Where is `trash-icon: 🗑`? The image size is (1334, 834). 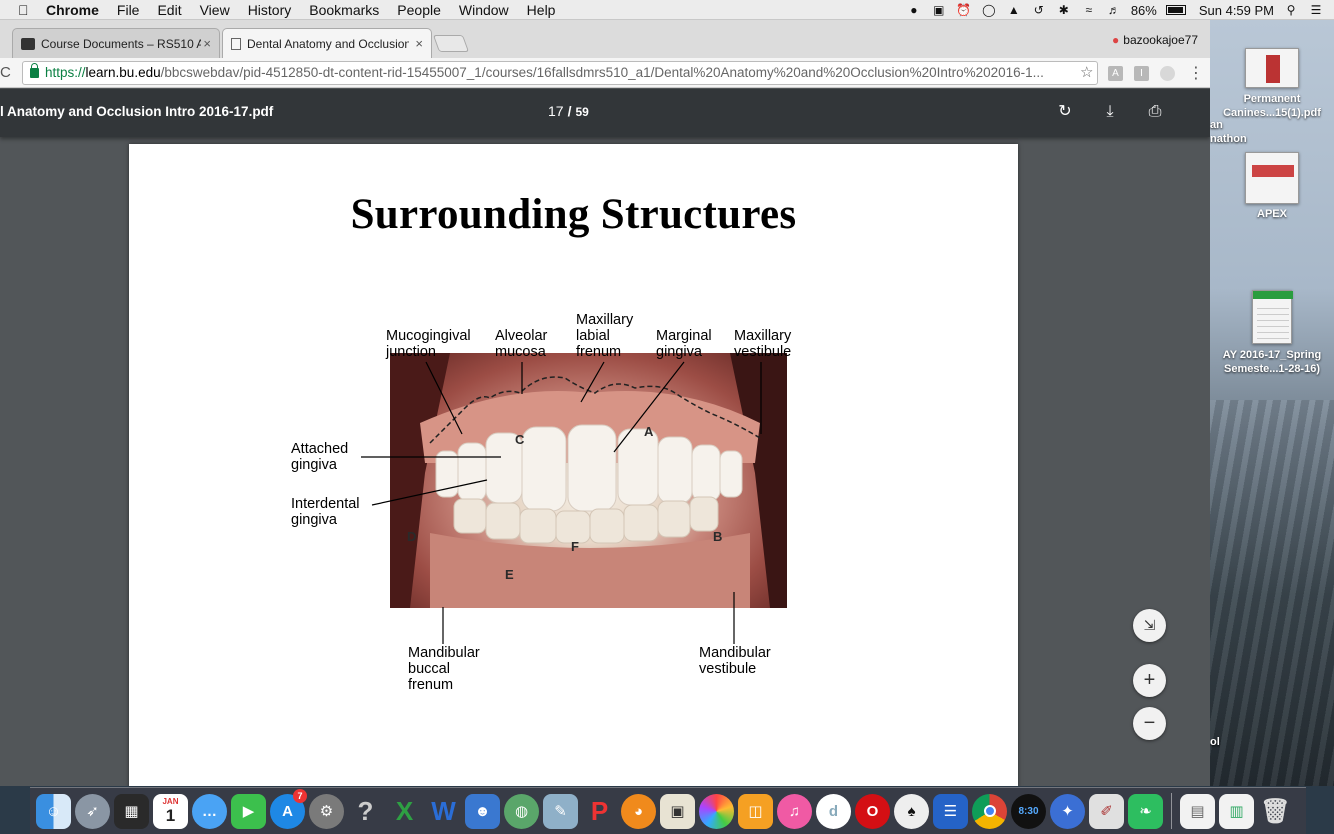 trash-icon: 🗑 is located at coordinates (1275, 811).